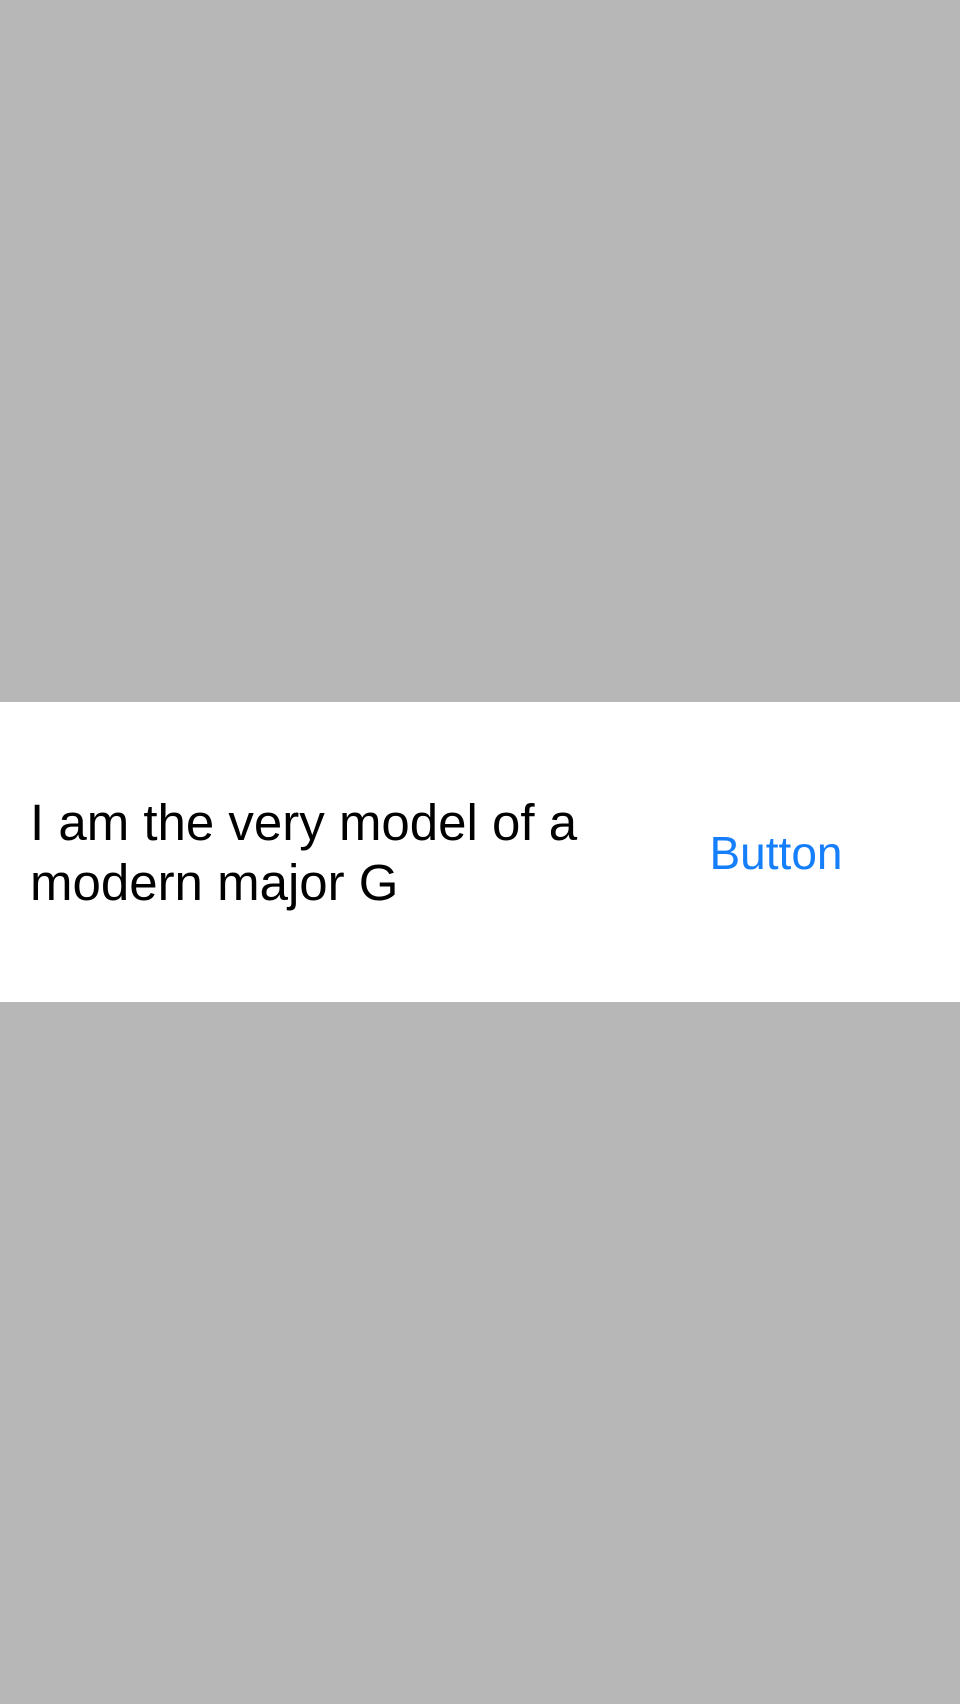 Image resolution: width=960 pixels, height=1704 pixels. Describe the element at coordinates (776, 853) in the screenshot. I see `action-button: Button` at that location.